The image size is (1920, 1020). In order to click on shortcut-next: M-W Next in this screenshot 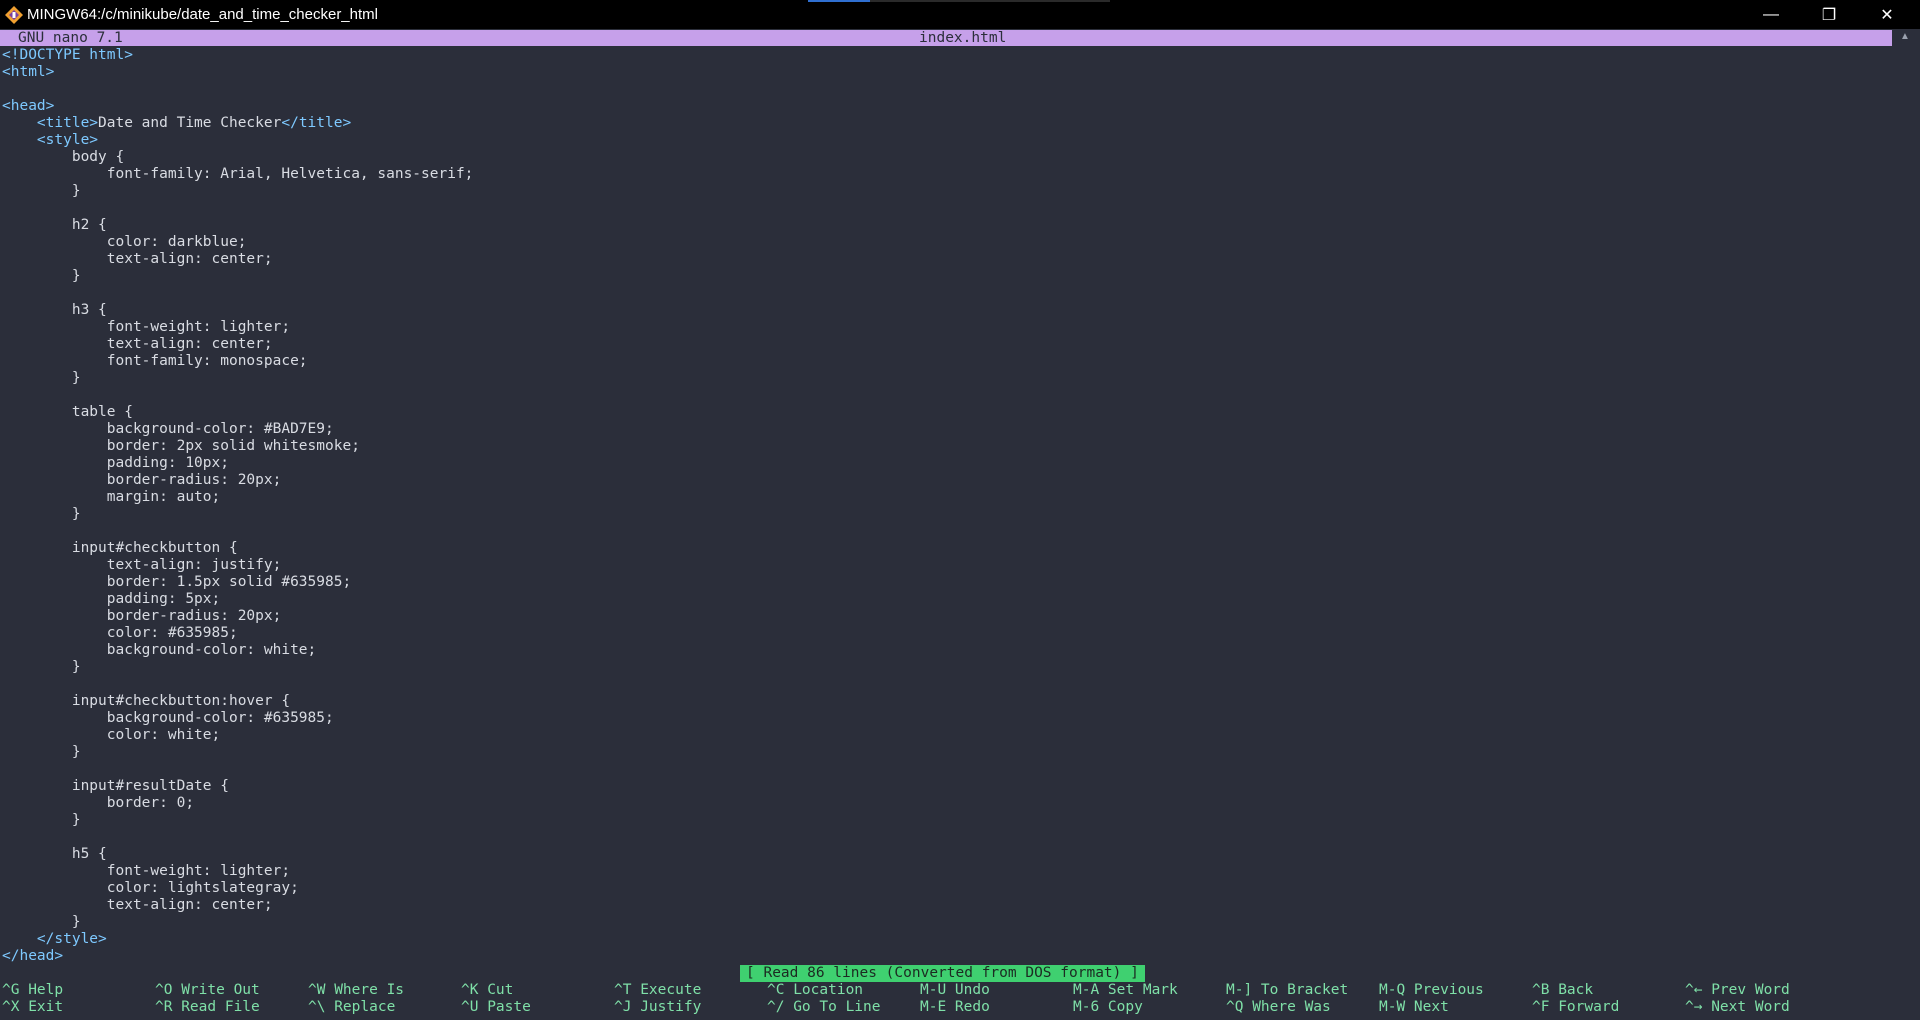, I will do `click(1414, 1007)`.